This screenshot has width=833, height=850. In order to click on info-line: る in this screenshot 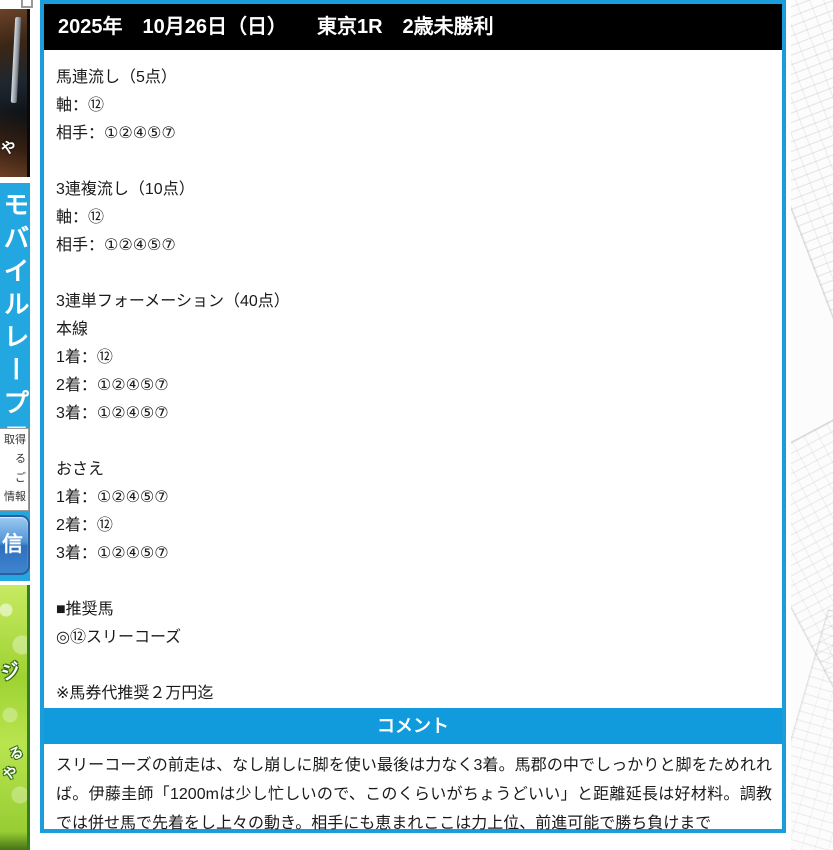, I will do `click(20, 459)`.